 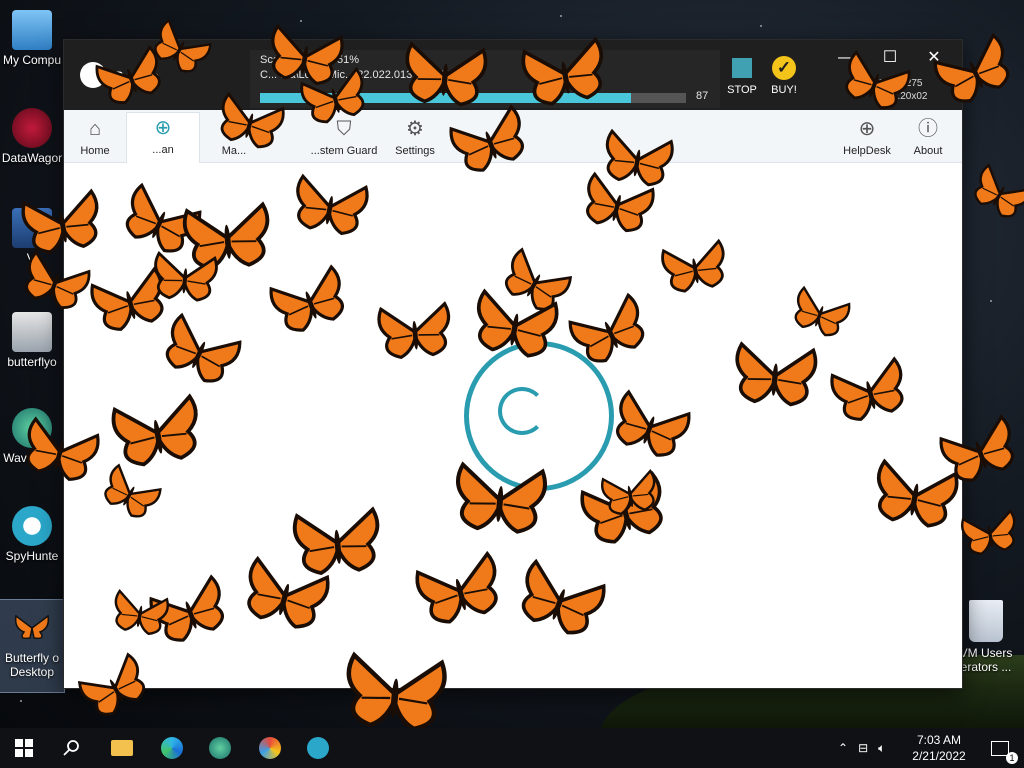 I want to click on start-button, so click(x=24, y=748).